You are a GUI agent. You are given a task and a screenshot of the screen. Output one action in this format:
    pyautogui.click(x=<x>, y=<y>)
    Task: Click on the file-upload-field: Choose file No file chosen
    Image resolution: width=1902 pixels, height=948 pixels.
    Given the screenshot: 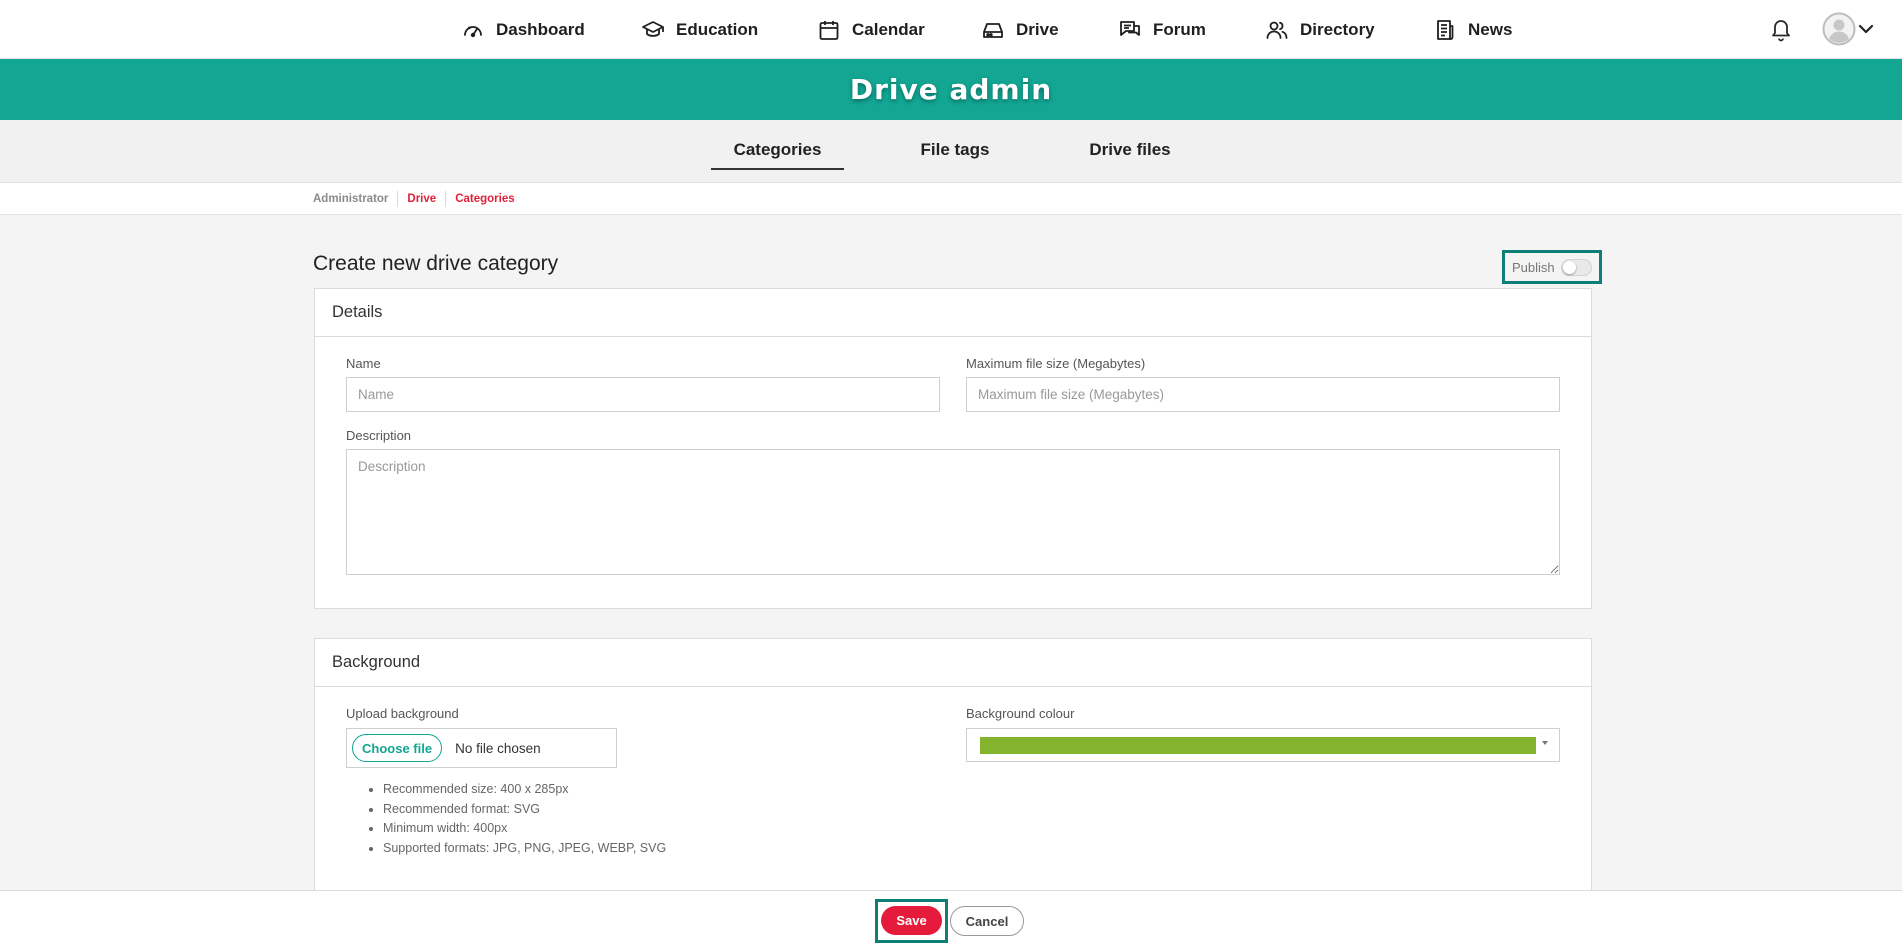 What is the action you would take?
    pyautogui.click(x=481, y=748)
    